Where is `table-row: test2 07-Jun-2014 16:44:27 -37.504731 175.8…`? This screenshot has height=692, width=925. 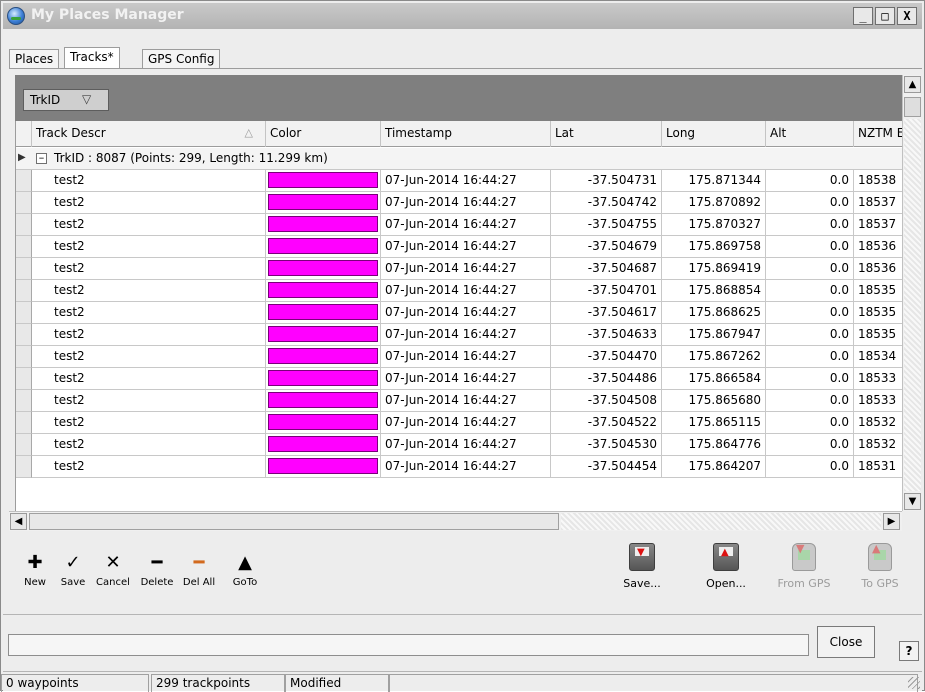
table-row: test2 07-Jun-2014 16:44:27 -37.504731 175.8… is located at coordinates (459, 181).